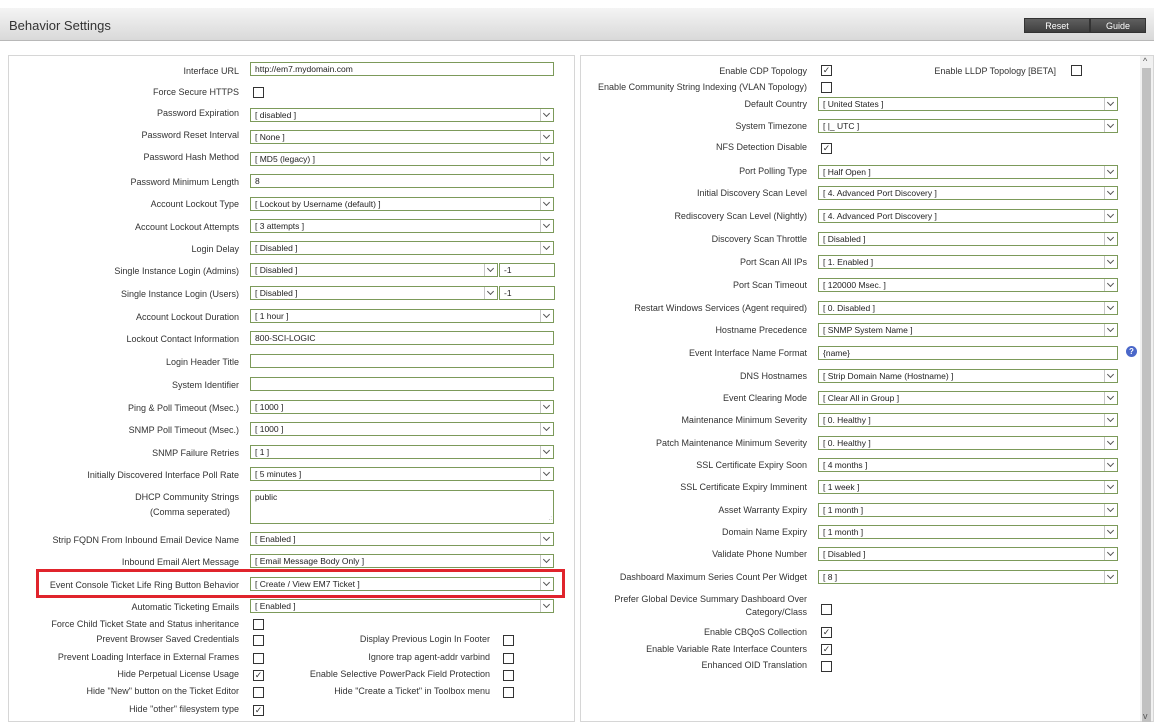 This screenshot has width=1154, height=722. What do you see at coordinates (550, 519) in the screenshot?
I see `resize-grip-icon: .:` at bounding box center [550, 519].